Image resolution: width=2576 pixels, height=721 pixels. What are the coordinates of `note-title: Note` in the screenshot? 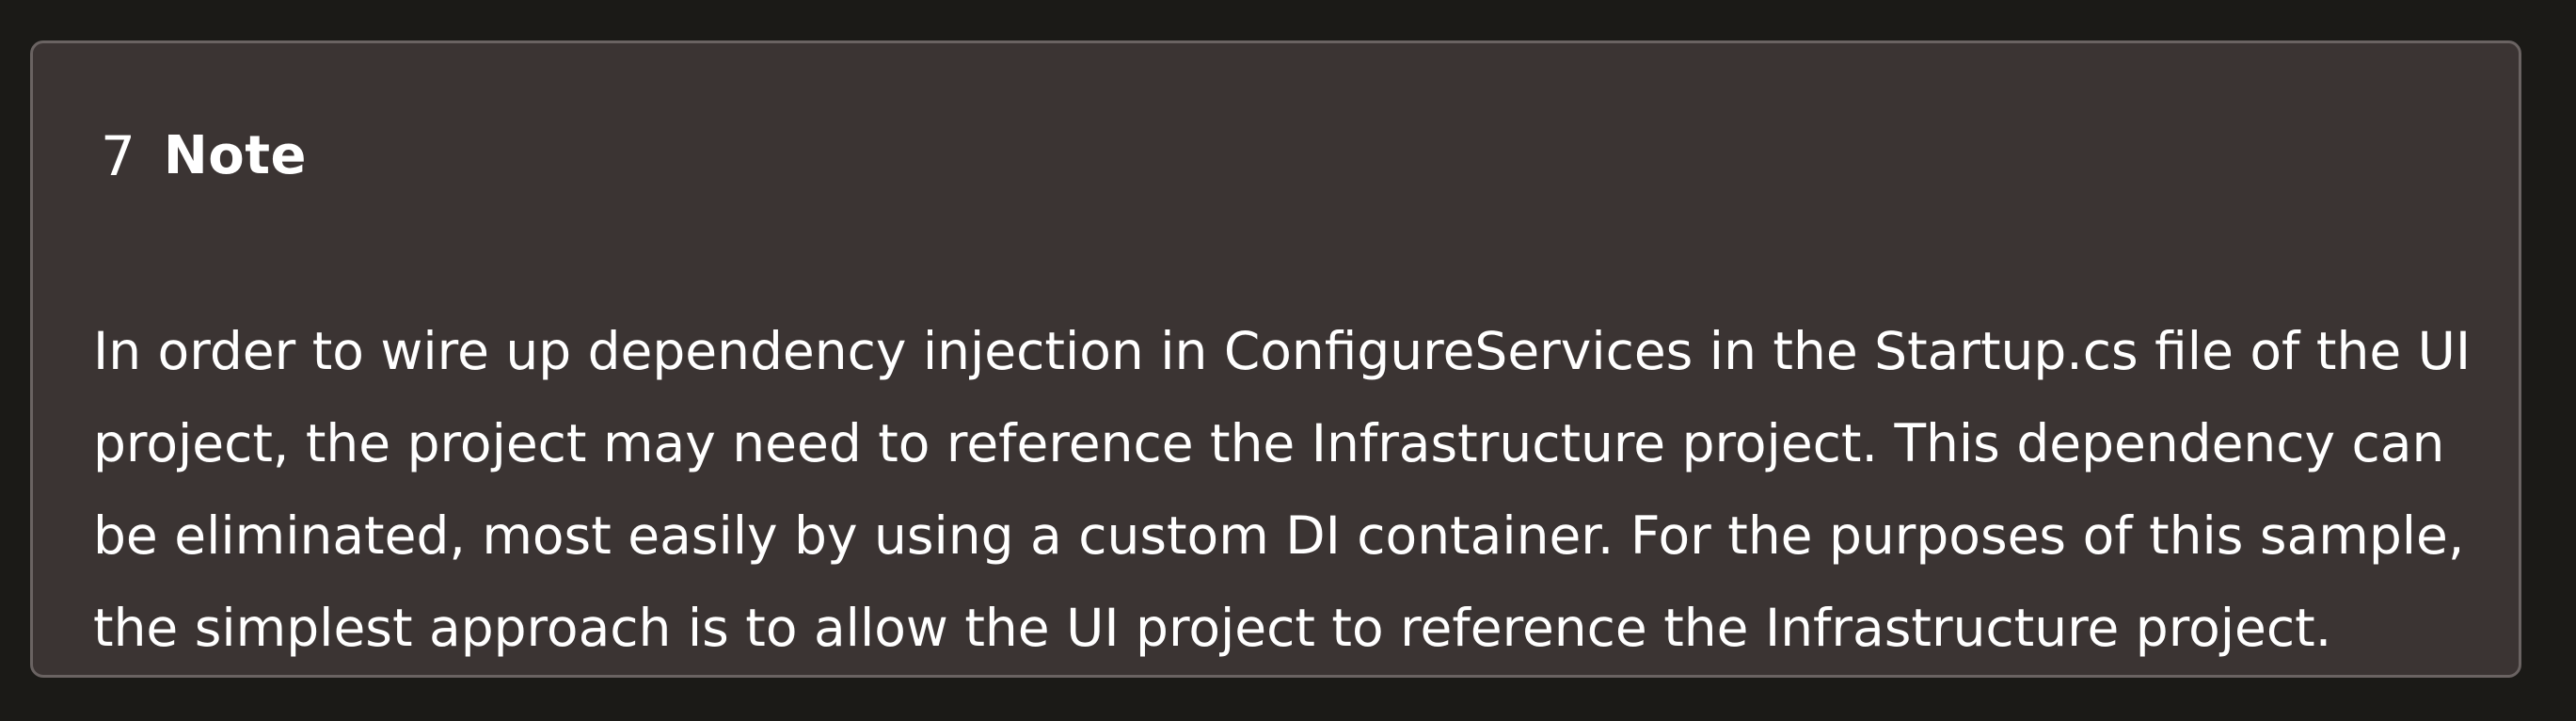 It's located at (235, 155).